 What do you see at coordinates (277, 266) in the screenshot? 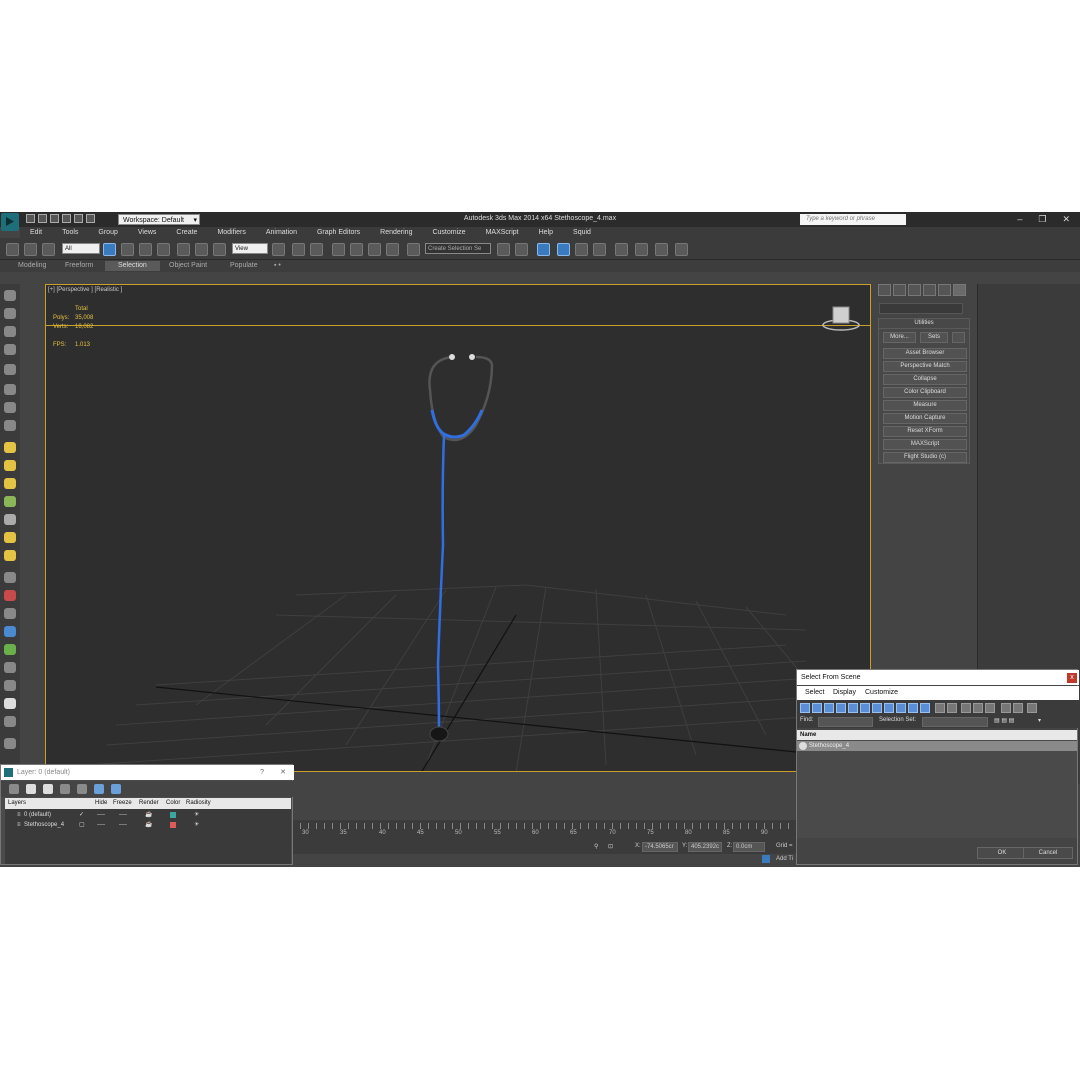
I see `ribbon-options: ▪ •` at bounding box center [277, 266].